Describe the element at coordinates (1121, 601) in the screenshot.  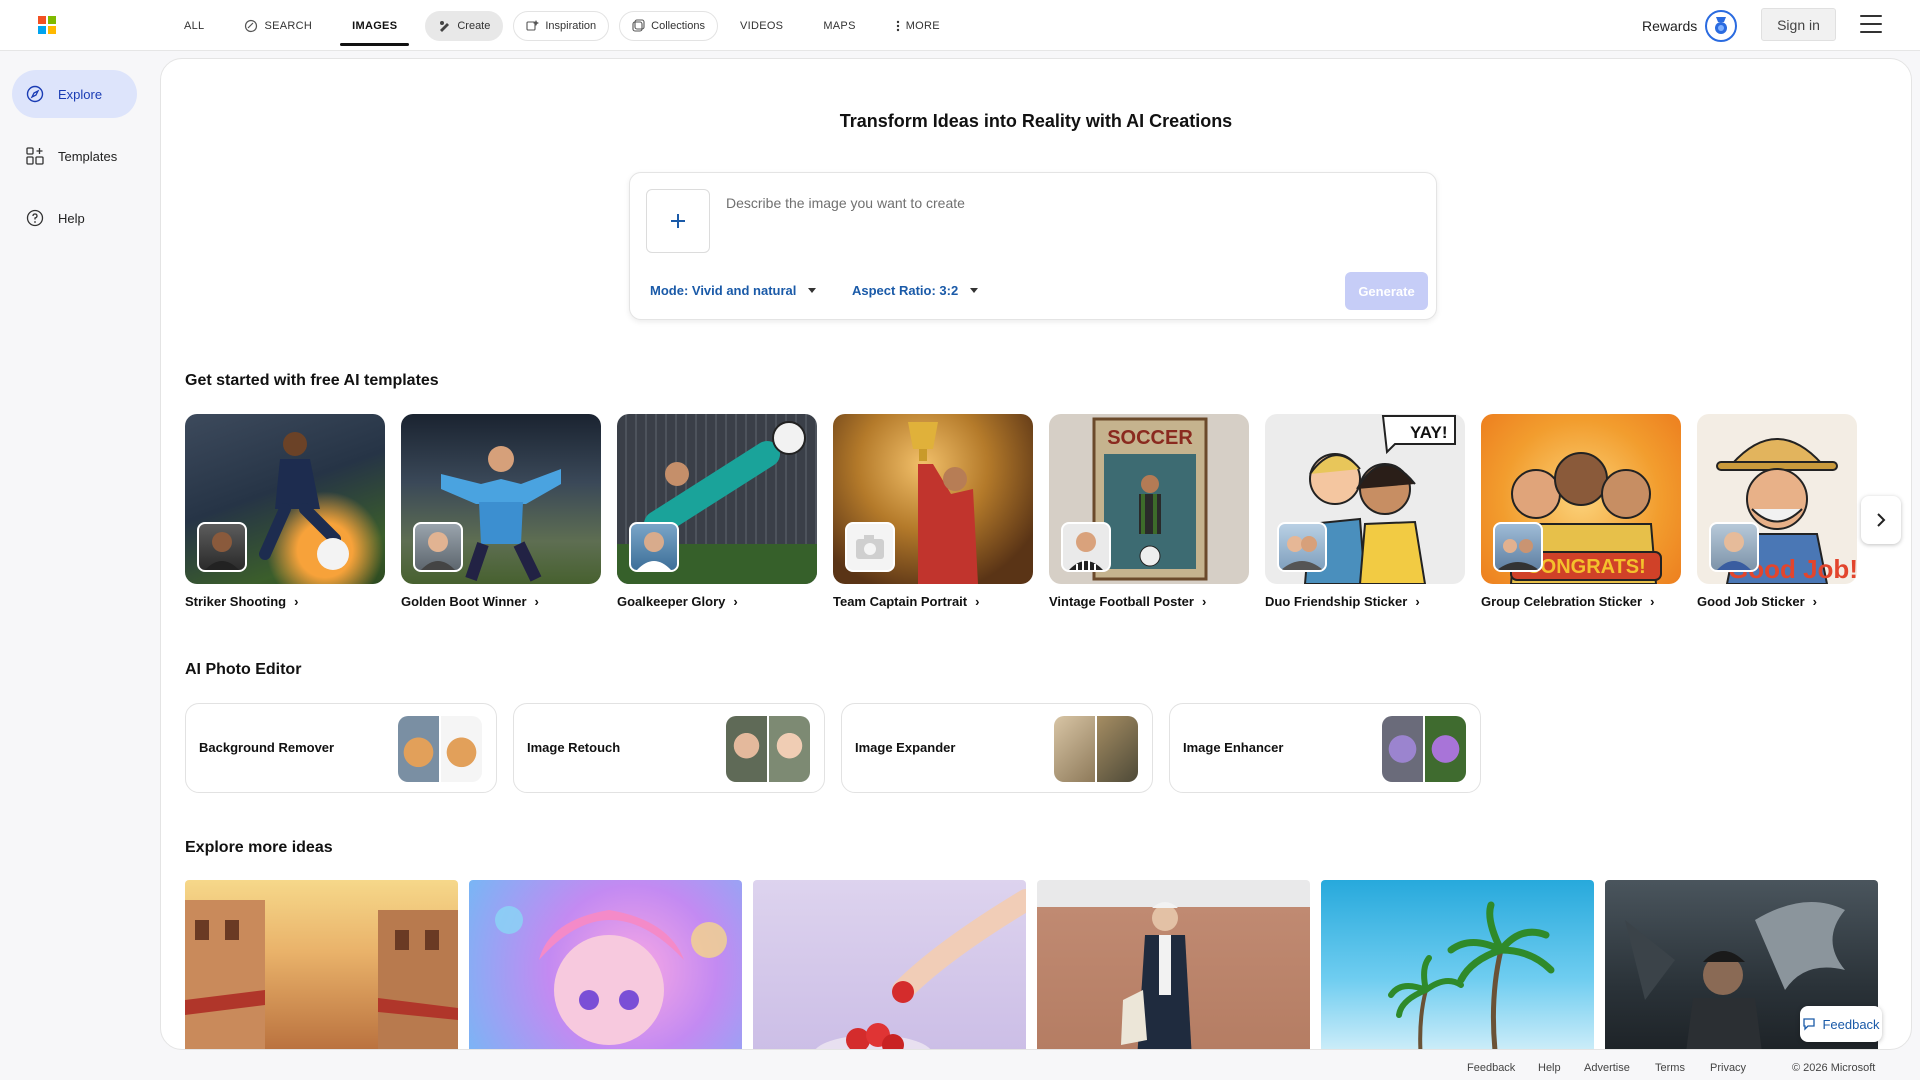
I see `template-label-text: Vintage Football Poster` at that location.